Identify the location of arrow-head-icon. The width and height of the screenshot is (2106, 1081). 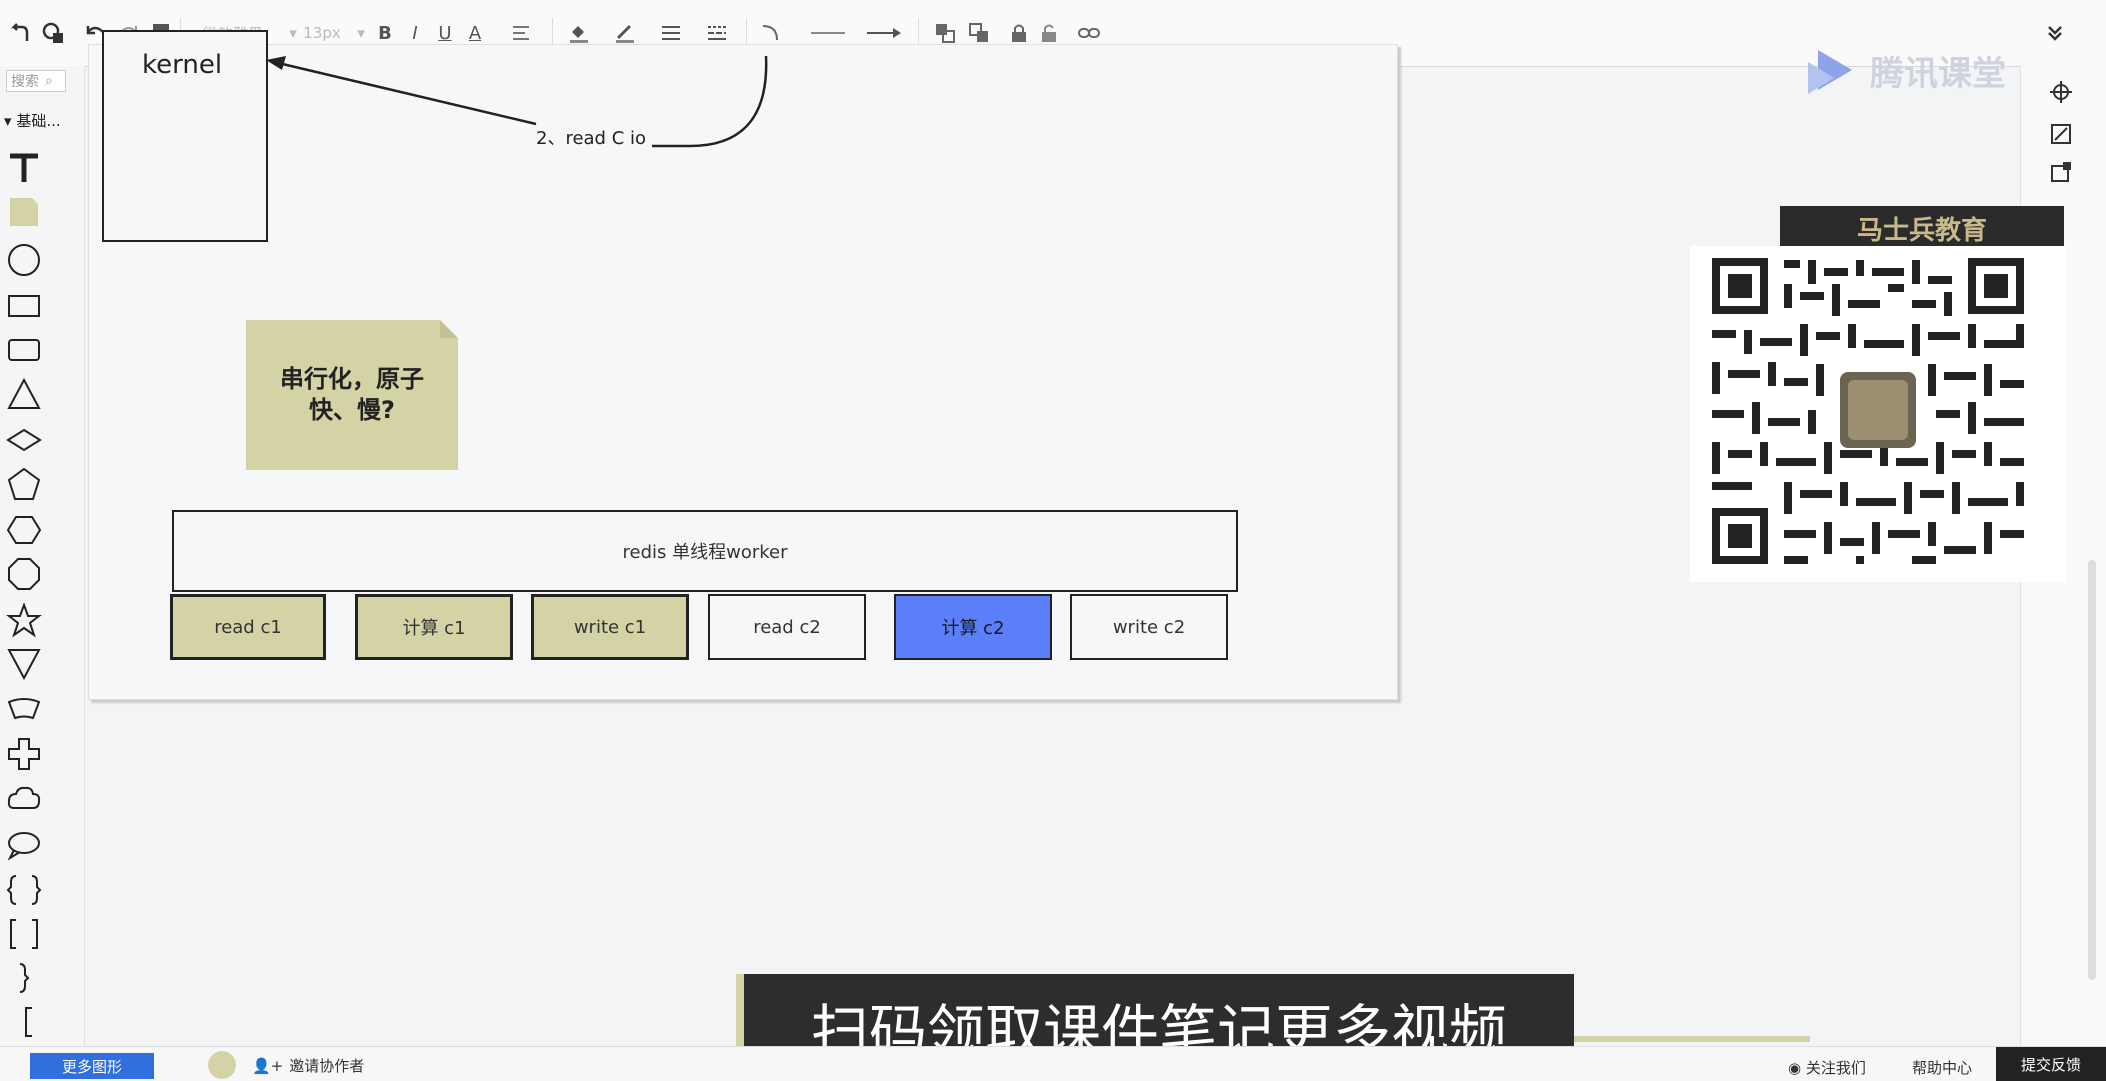
(276, 63).